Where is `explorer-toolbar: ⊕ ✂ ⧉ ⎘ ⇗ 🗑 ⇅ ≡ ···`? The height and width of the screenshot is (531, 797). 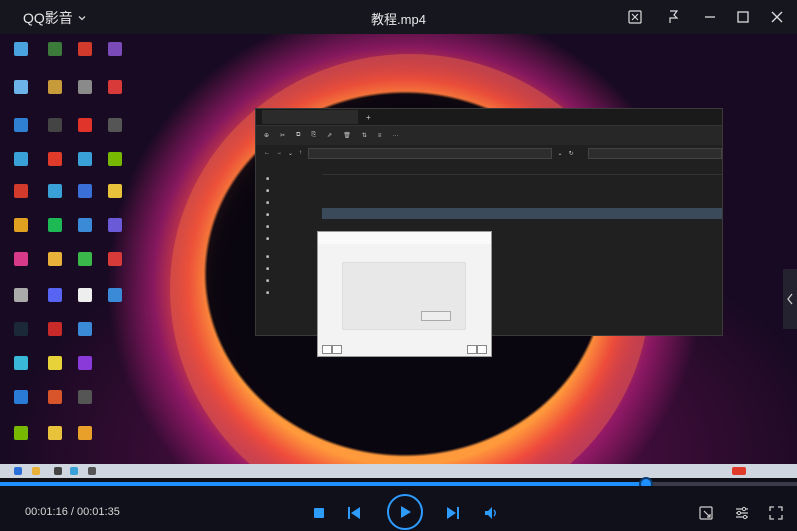 explorer-toolbar: ⊕ ✂ ⧉ ⎘ ⇗ 🗑 ⇅ ≡ ··· is located at coordinates (489, 135).